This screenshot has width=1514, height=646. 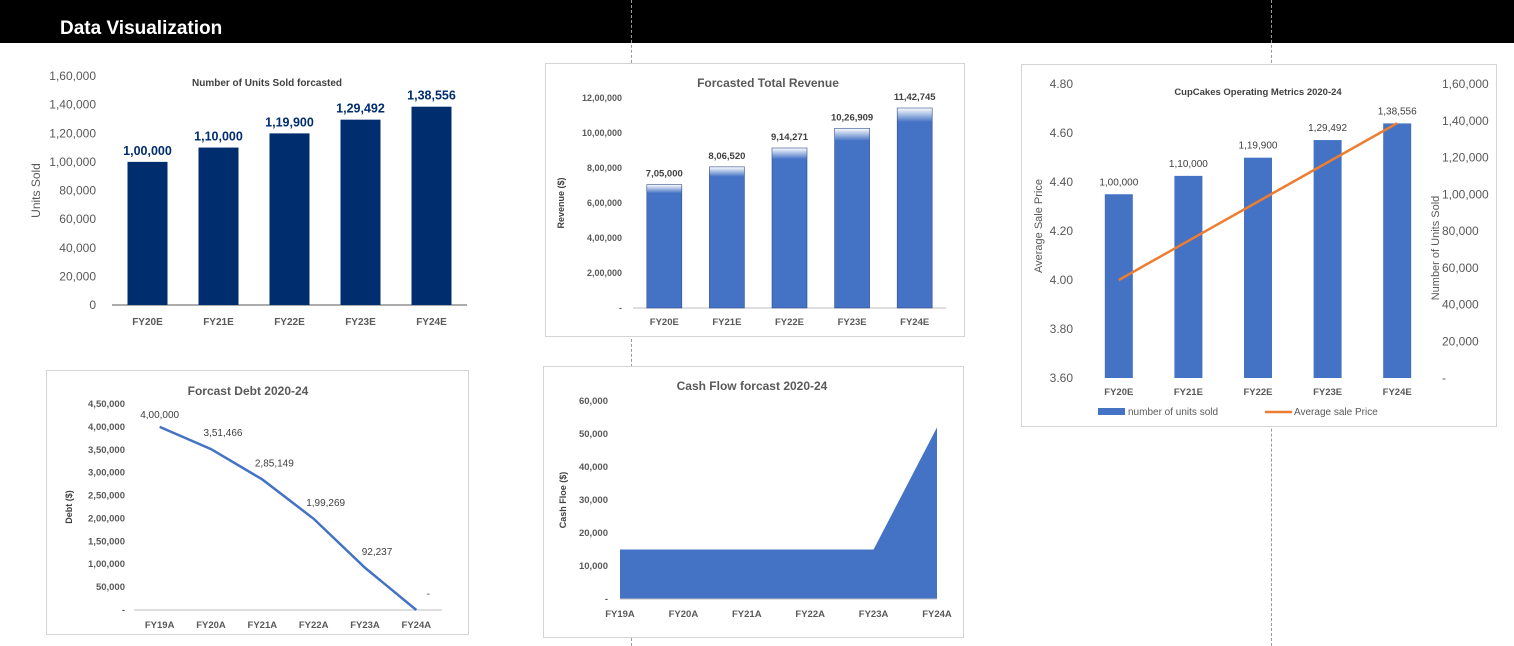 What do you see at coordinates (604, 168) in the screenshot?
I see `y-tick-label: 8,00,000` at bounding box center [604, 168].